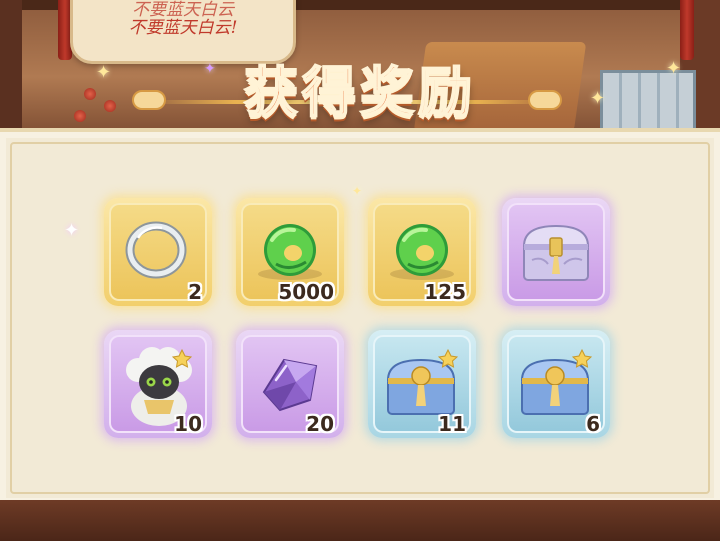 Image resolution: width=720 pixels, height=541 pixels. What do you see at coordinates (306, 292) in the screenshot?
I see `reward-quantity: 5000` at bounding box center [306, 292].